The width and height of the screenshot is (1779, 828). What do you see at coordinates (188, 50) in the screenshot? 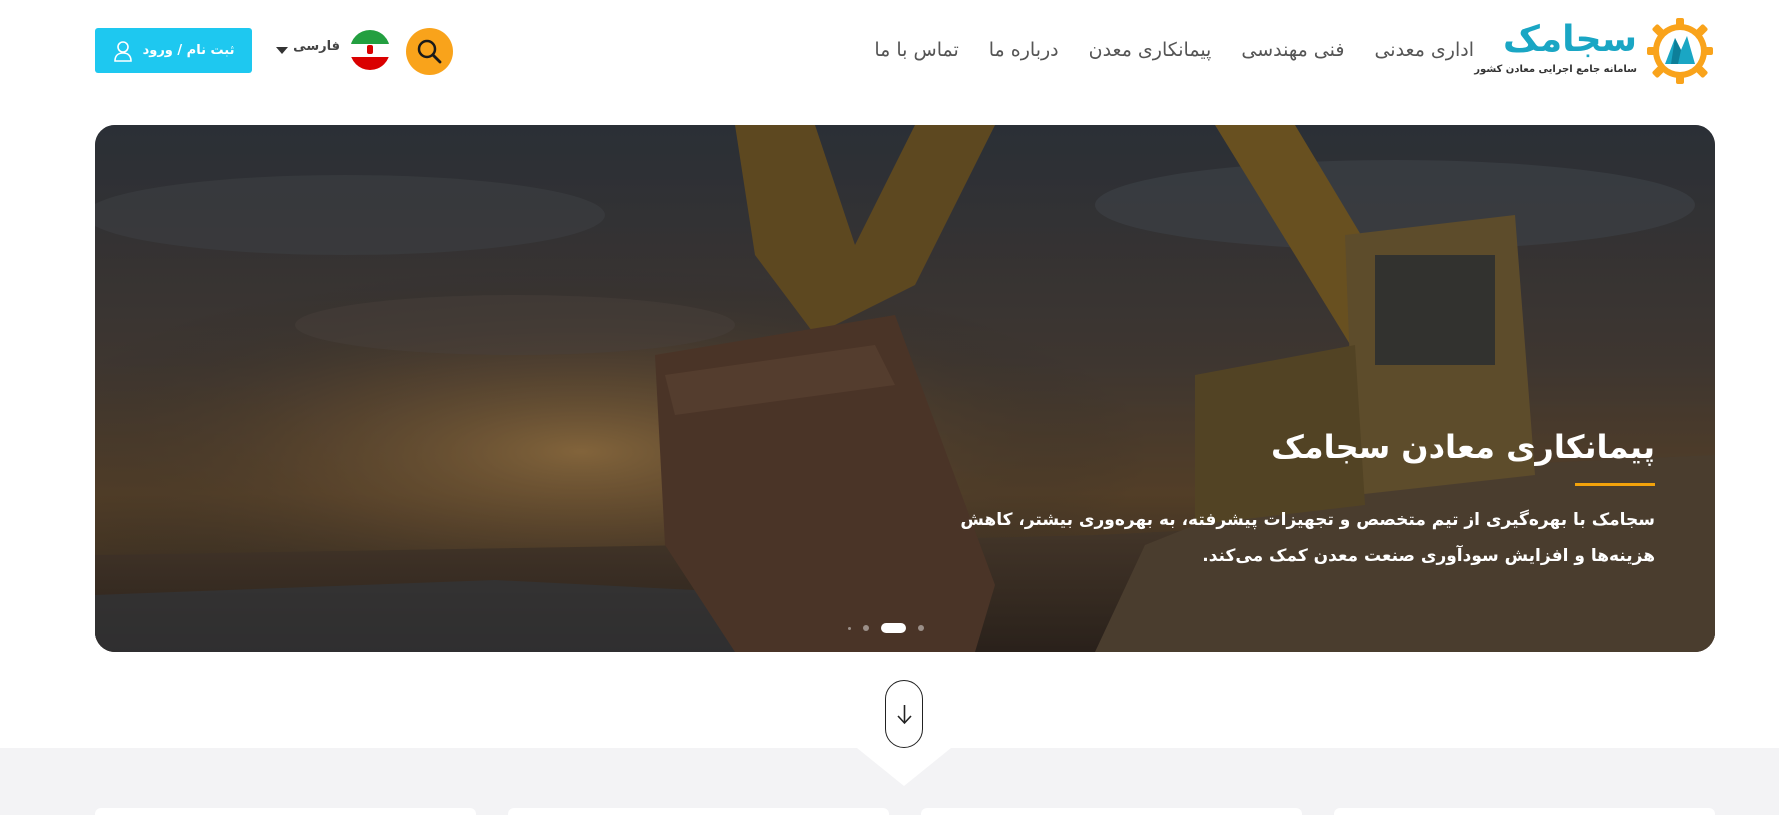
I see `login-label: ثبت نام / ورود` at bounding box center [188, 50].